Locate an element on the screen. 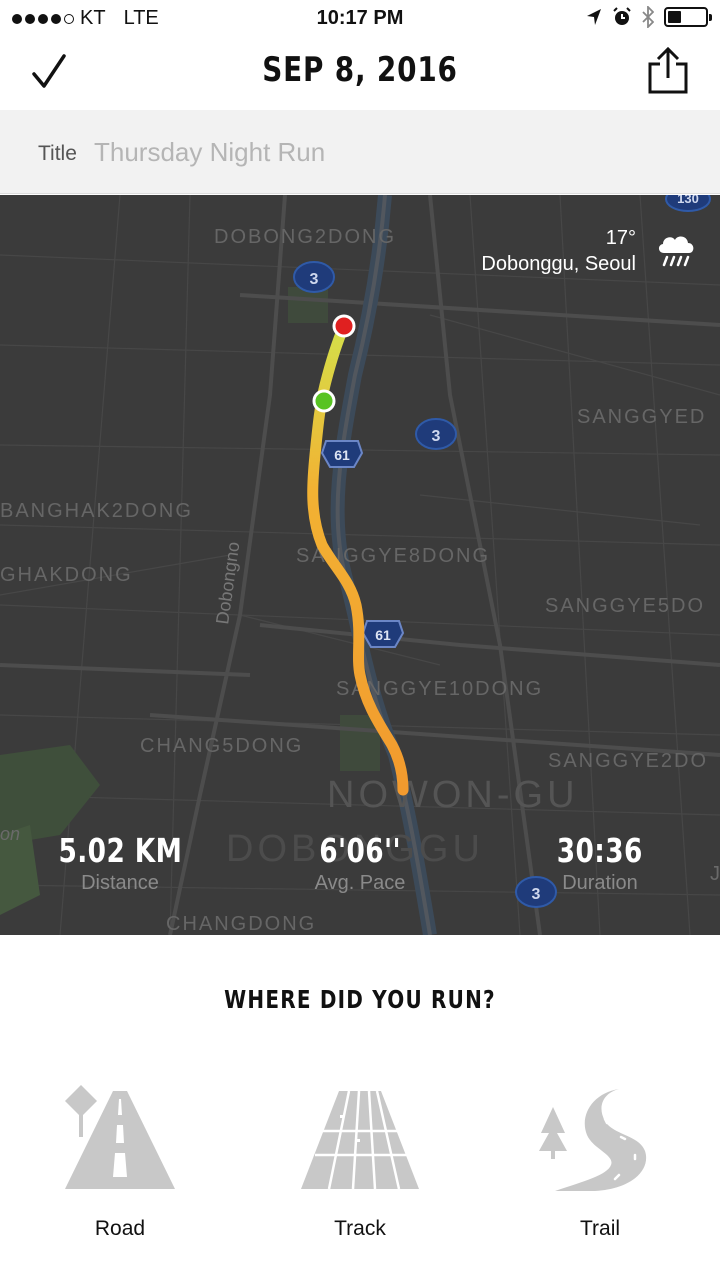 This screenshot has height=1280, width=720. title-input is located at coordinates (384, 152).